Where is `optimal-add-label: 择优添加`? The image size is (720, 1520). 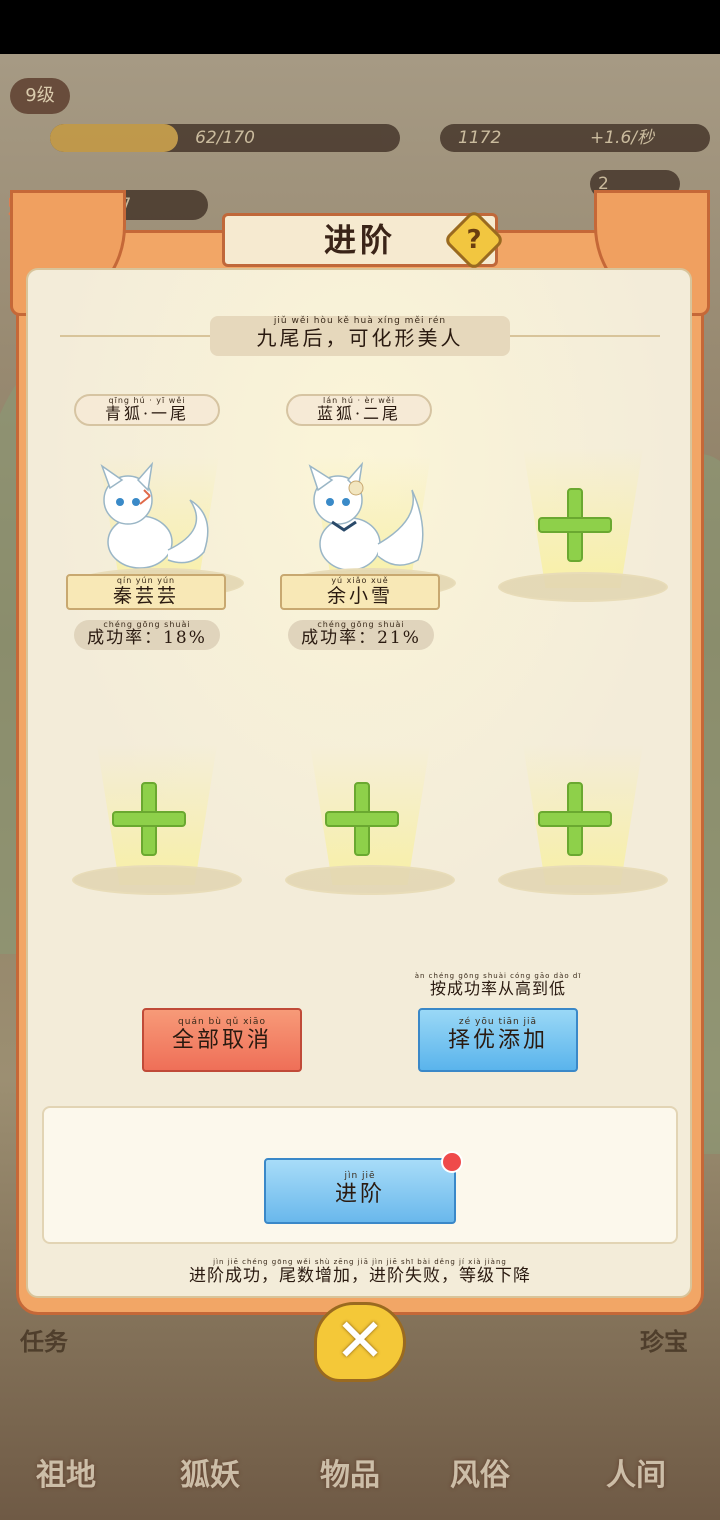 optimal-add-label: 择优添加 is located at coordinates (497, 1040).